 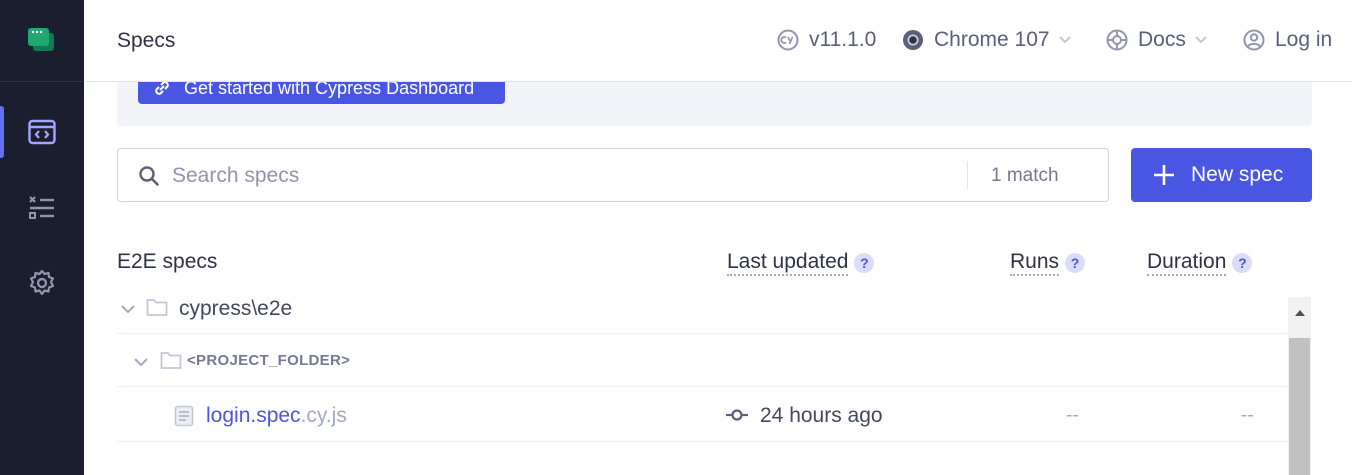 I want to click on folder-name: <PROJECT_FOLDER>, so click(x=269, y=360).